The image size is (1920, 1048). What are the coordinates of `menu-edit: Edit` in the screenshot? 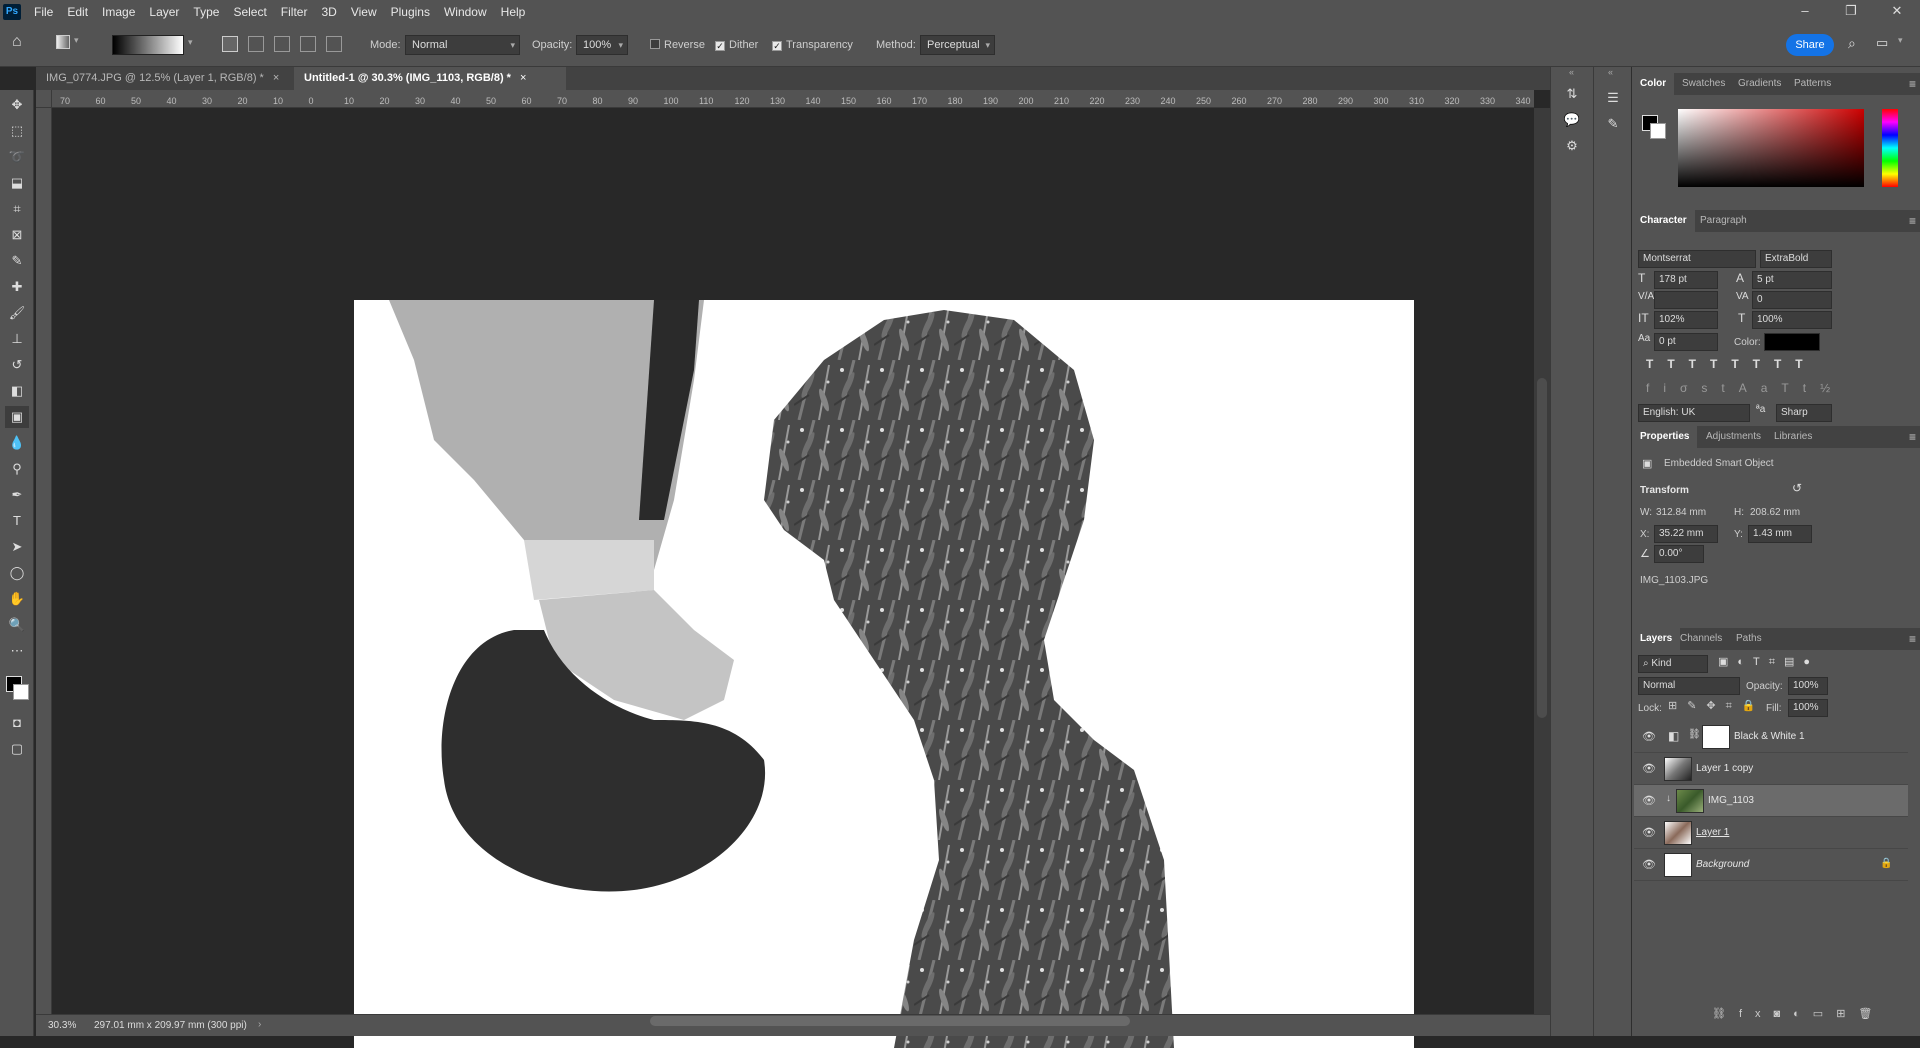 It's located at (77, 12).